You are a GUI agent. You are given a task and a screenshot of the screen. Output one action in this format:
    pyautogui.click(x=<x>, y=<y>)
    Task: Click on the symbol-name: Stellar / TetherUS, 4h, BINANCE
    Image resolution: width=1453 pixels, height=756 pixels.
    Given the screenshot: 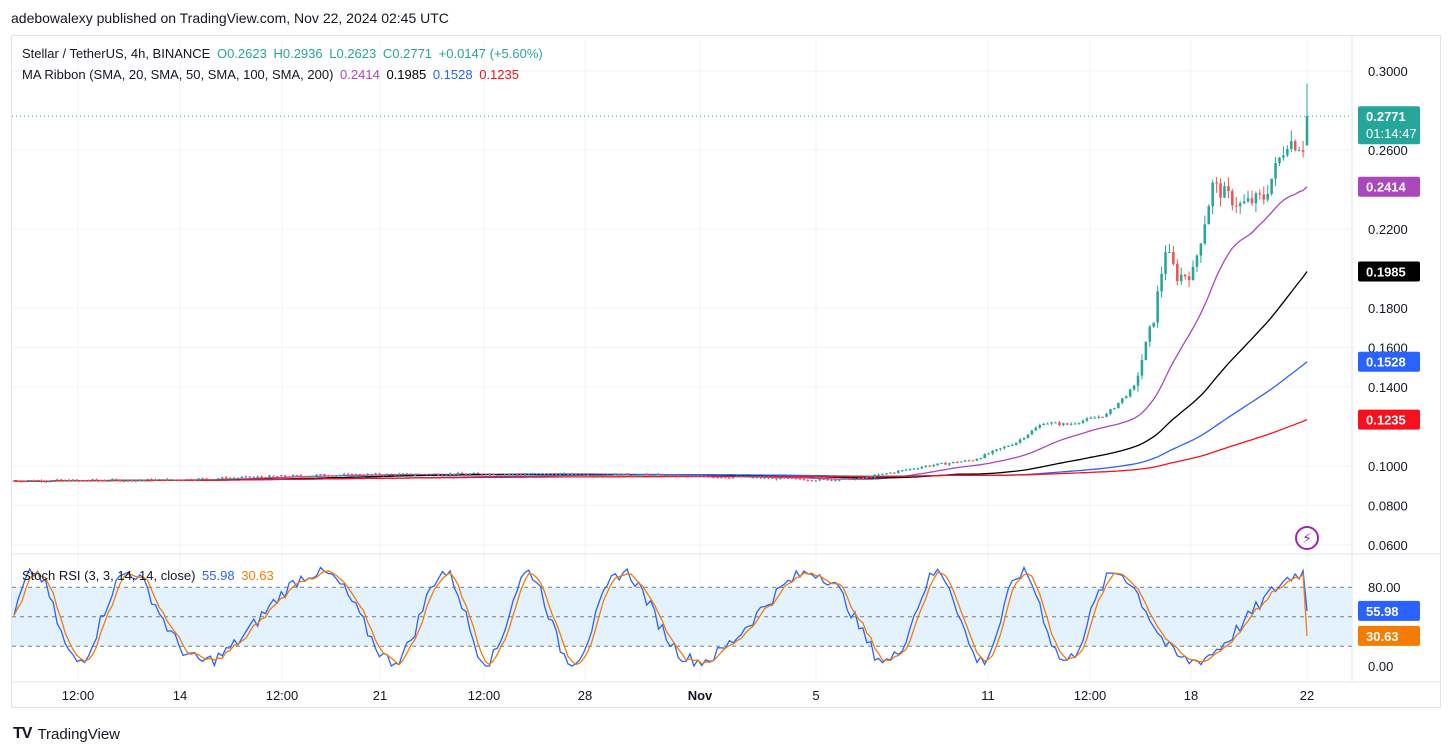 What is the action you would take?
    pyautogui.click(x=116, y=53)
    